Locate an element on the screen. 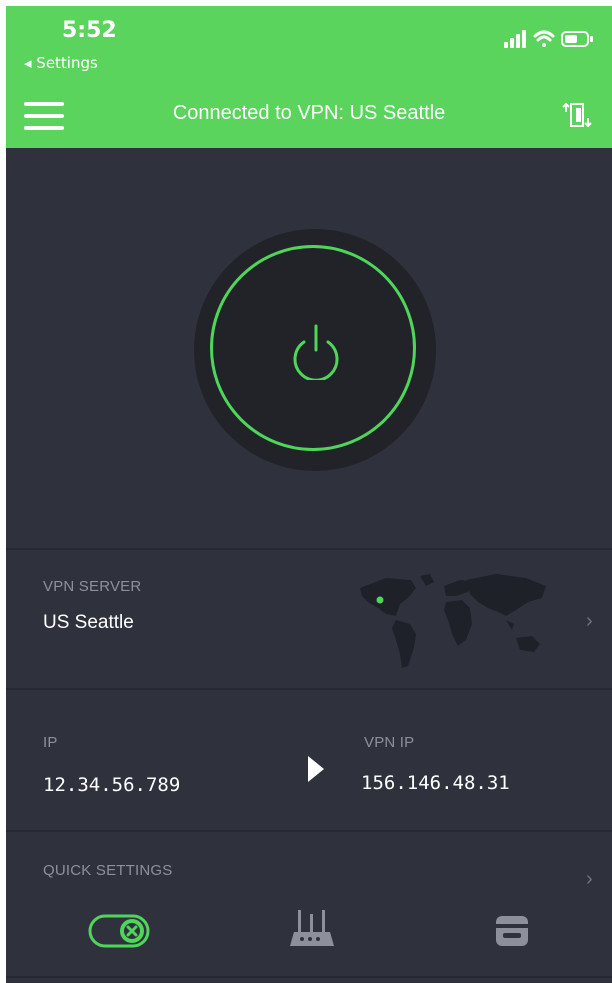 This screenshot has width=612, height=983. world-map is located at coordinates (453, 621).